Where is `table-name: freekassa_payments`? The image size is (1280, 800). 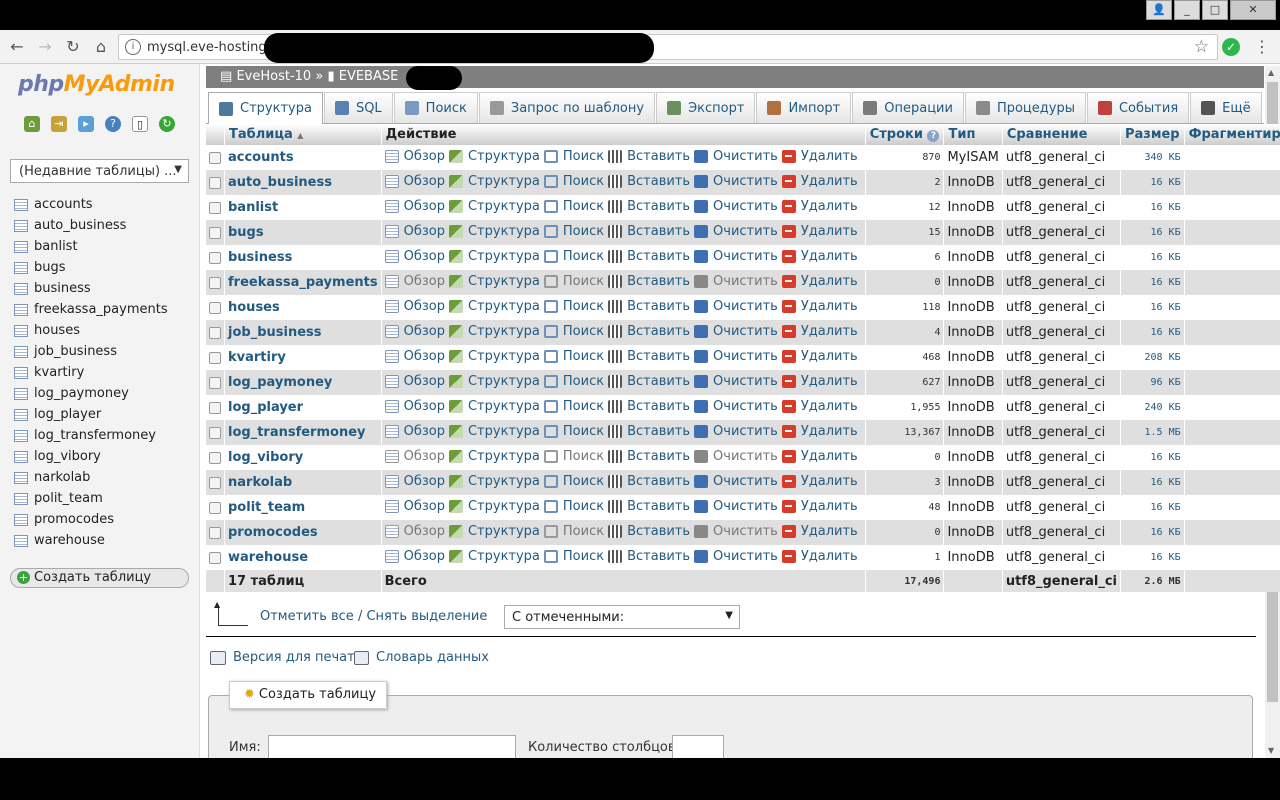 table-name: freekassa_payments is located at coordinates (303, 282).